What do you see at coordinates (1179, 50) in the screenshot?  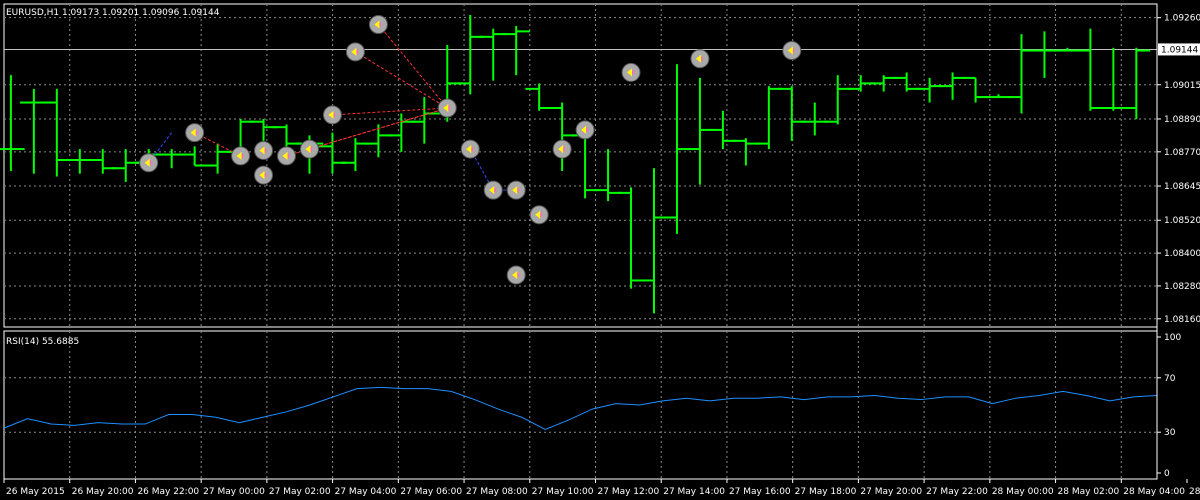 I see `current-price-label: 1.09144` at bounding box center [1179, 50].